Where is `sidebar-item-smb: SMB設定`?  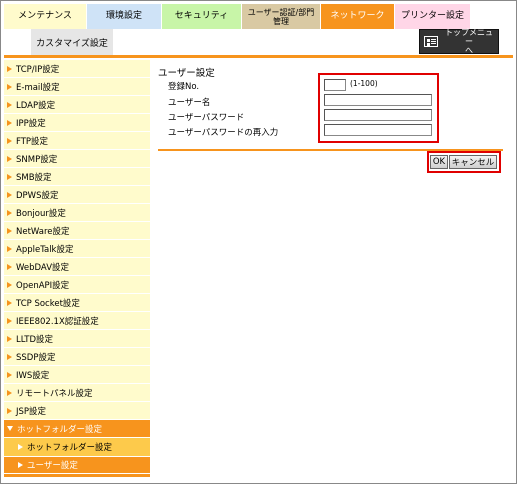 sidebar-item-smb: SMB設定 is located at coordinates (77, 177).